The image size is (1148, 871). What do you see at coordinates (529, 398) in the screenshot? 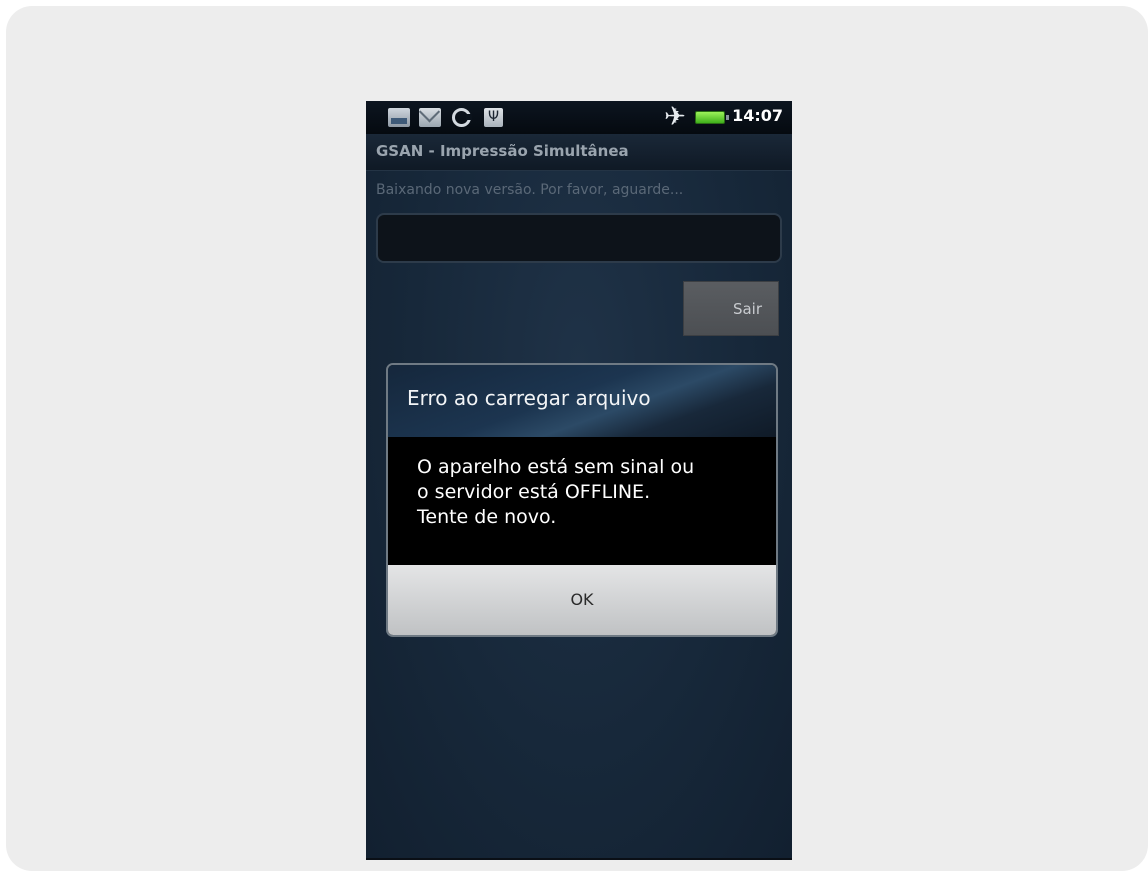
I see `dialog-title: Erro ao carregar arquivo` at bounding box center [529, 398].